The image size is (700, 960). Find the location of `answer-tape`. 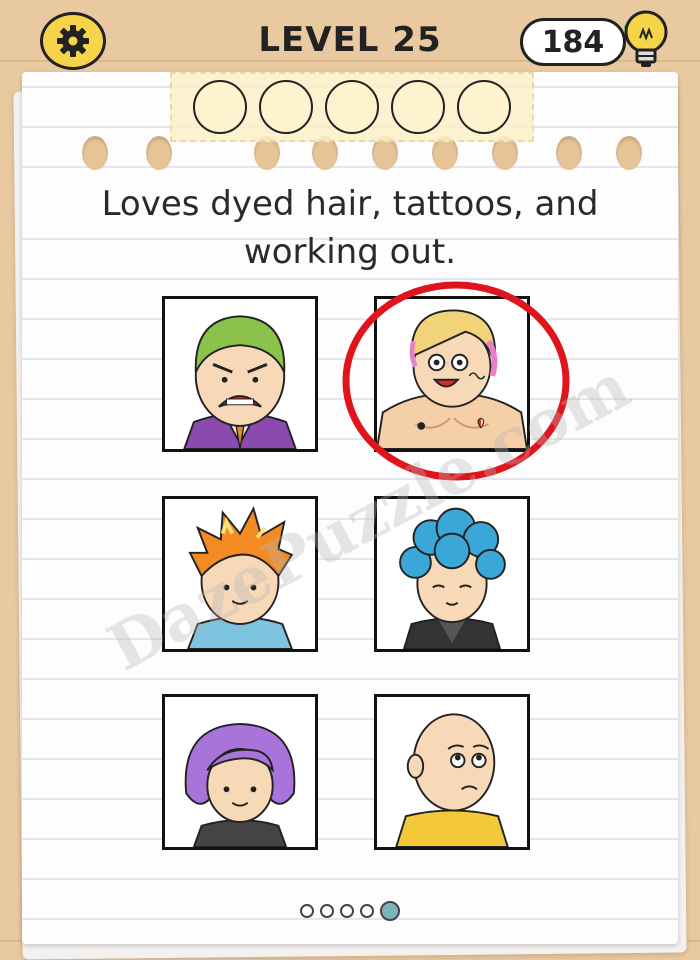

answer-tape is located at coordinates (352, 107).